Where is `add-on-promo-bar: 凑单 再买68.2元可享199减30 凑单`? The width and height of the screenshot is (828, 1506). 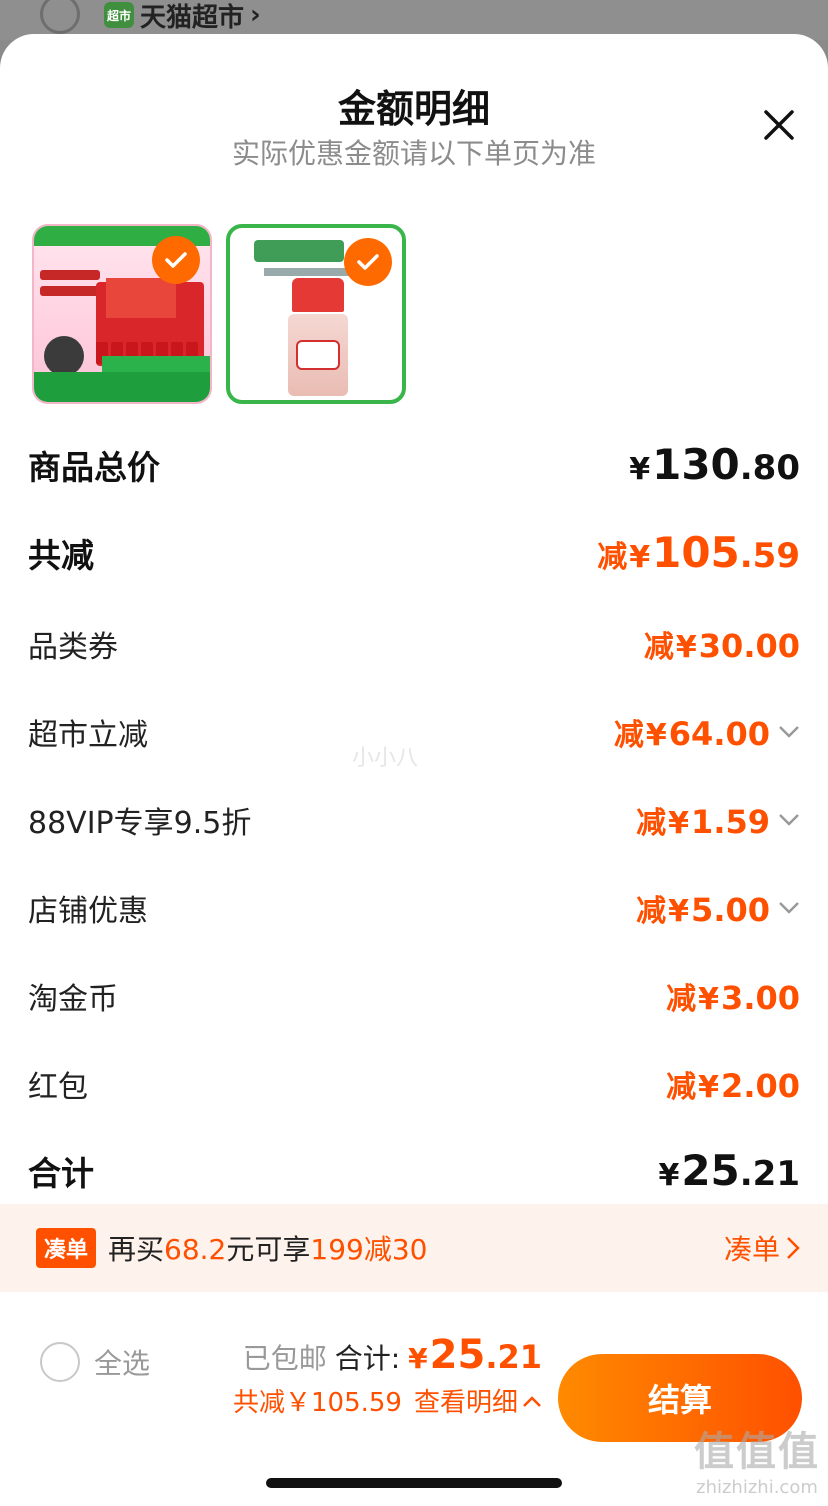 add-on-promo-bar: 凑单 再买68.2元可享199减30 凑单 is located at coordinates (414, 1248).